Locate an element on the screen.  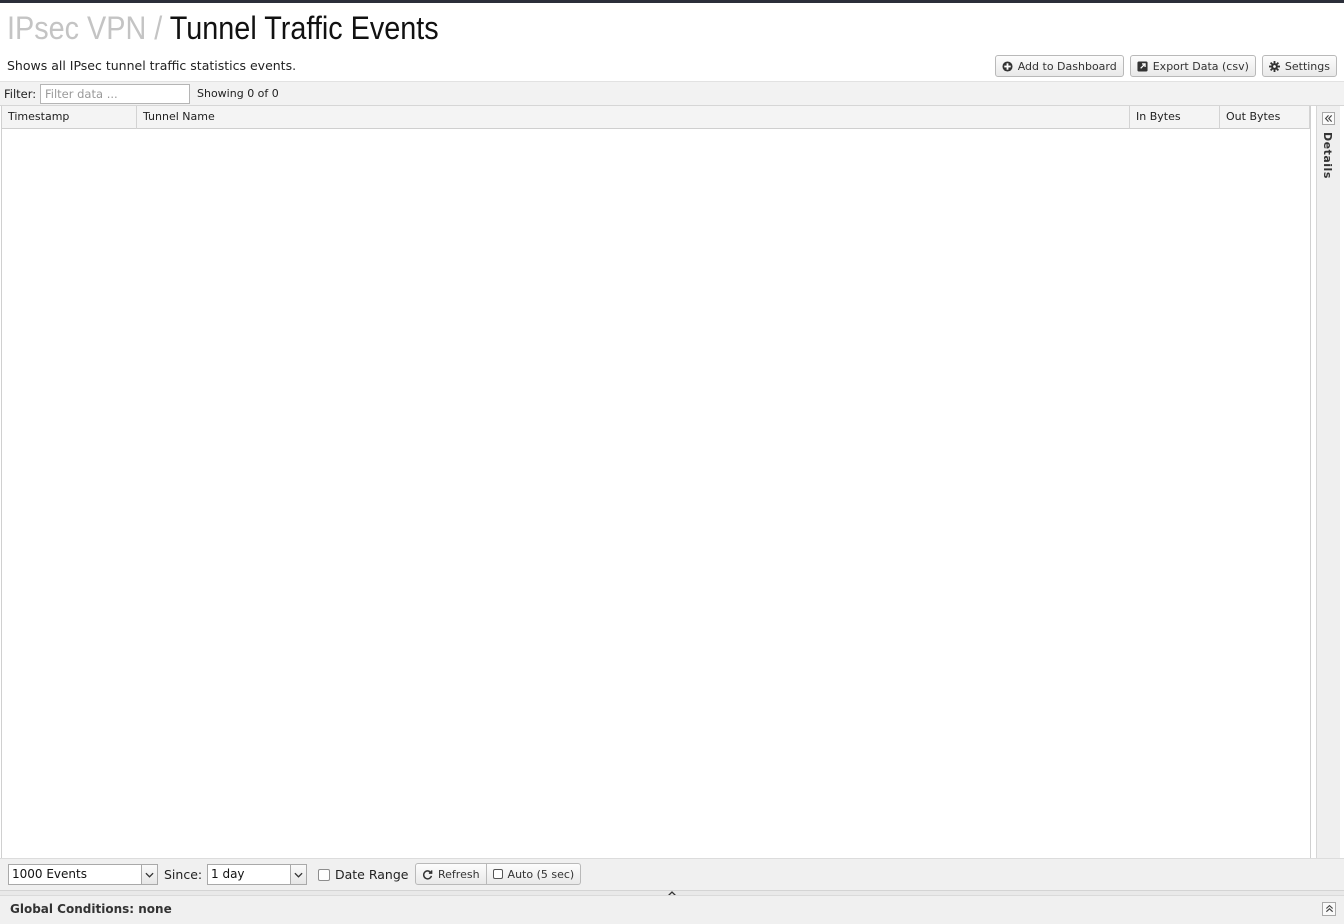
double-chevron-up-icon is located at coordinates (1329, 909).